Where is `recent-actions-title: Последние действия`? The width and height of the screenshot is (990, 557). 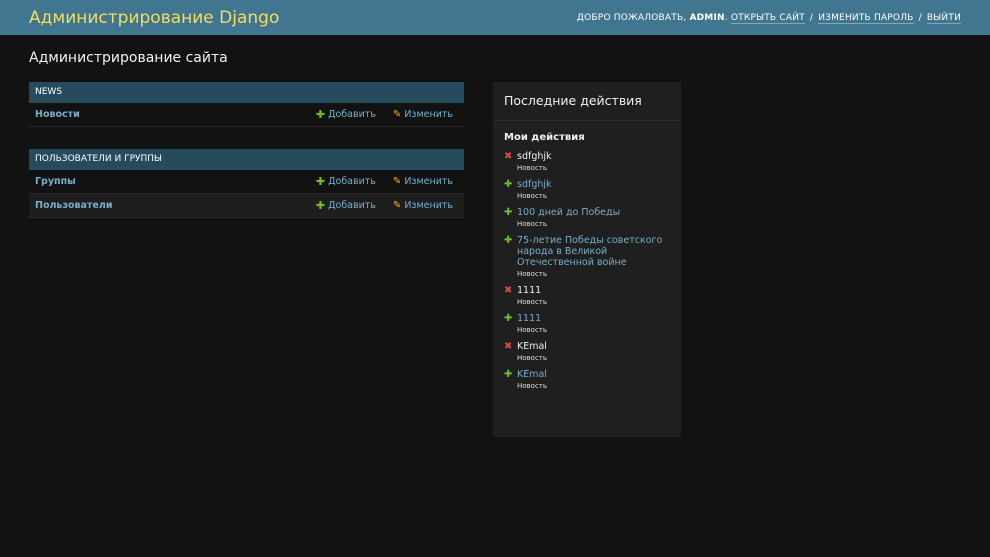 recent-actions-title: Последние действия is located at coordinates (587, 101).